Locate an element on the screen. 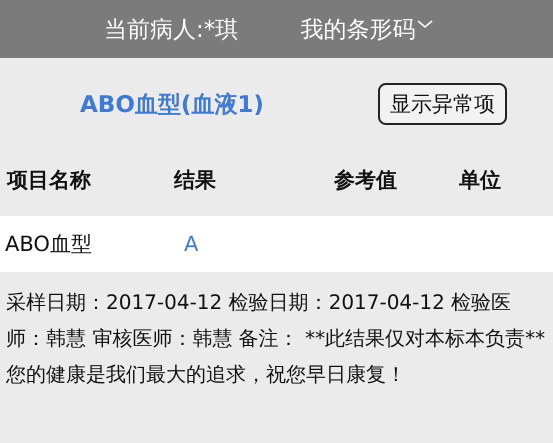 This screenshot has height=443, width=553. show-abnormal-button: 显示异常项 is located at coordinates (442, 104).